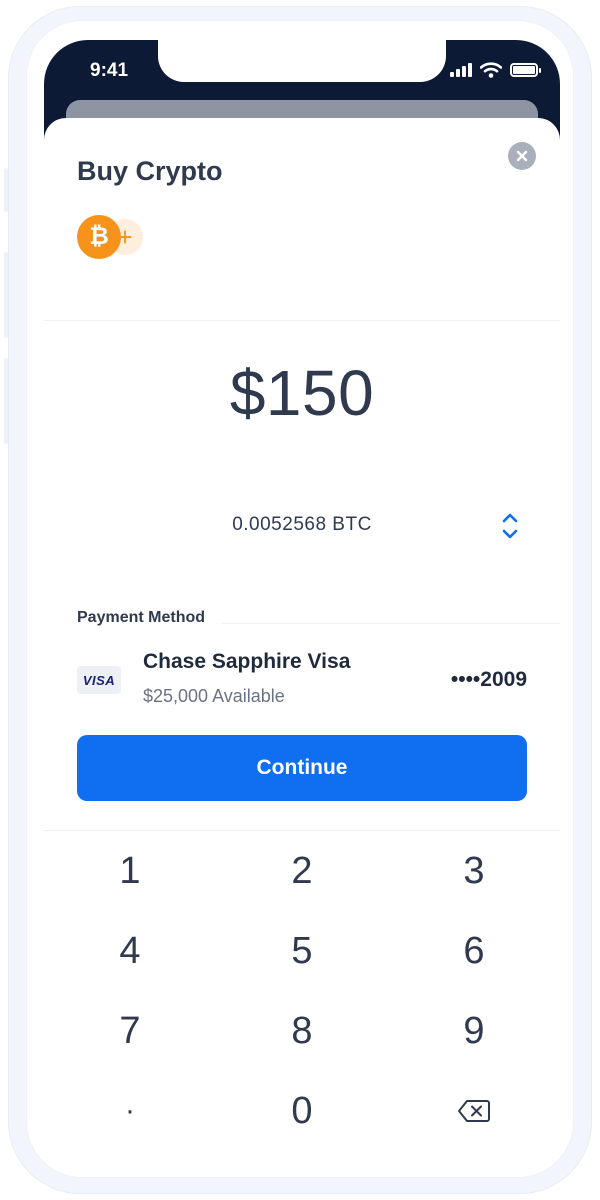 The image size is (600, 1200). I want to click on crypto-amount: 0.0052568 BTC, so click(302, 524).